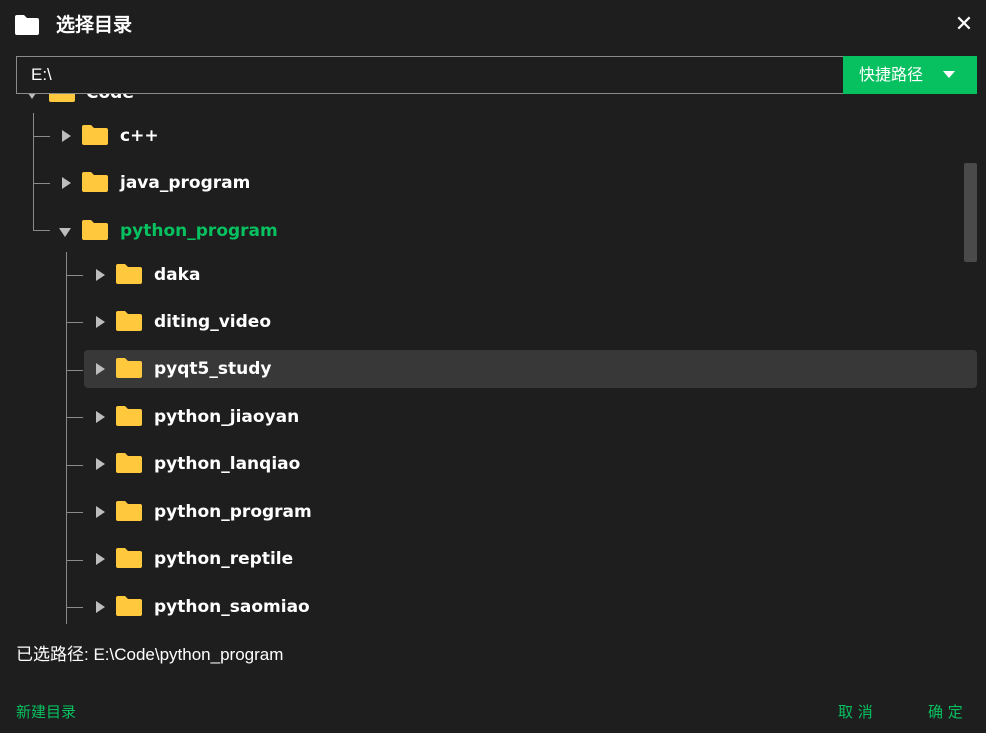 The width and height of the screenshot is (986, 733). What do you see at coordinates (496, 103) in the screenshot?
I see `tree-node-code: Code` at bounding box center [496, 103].